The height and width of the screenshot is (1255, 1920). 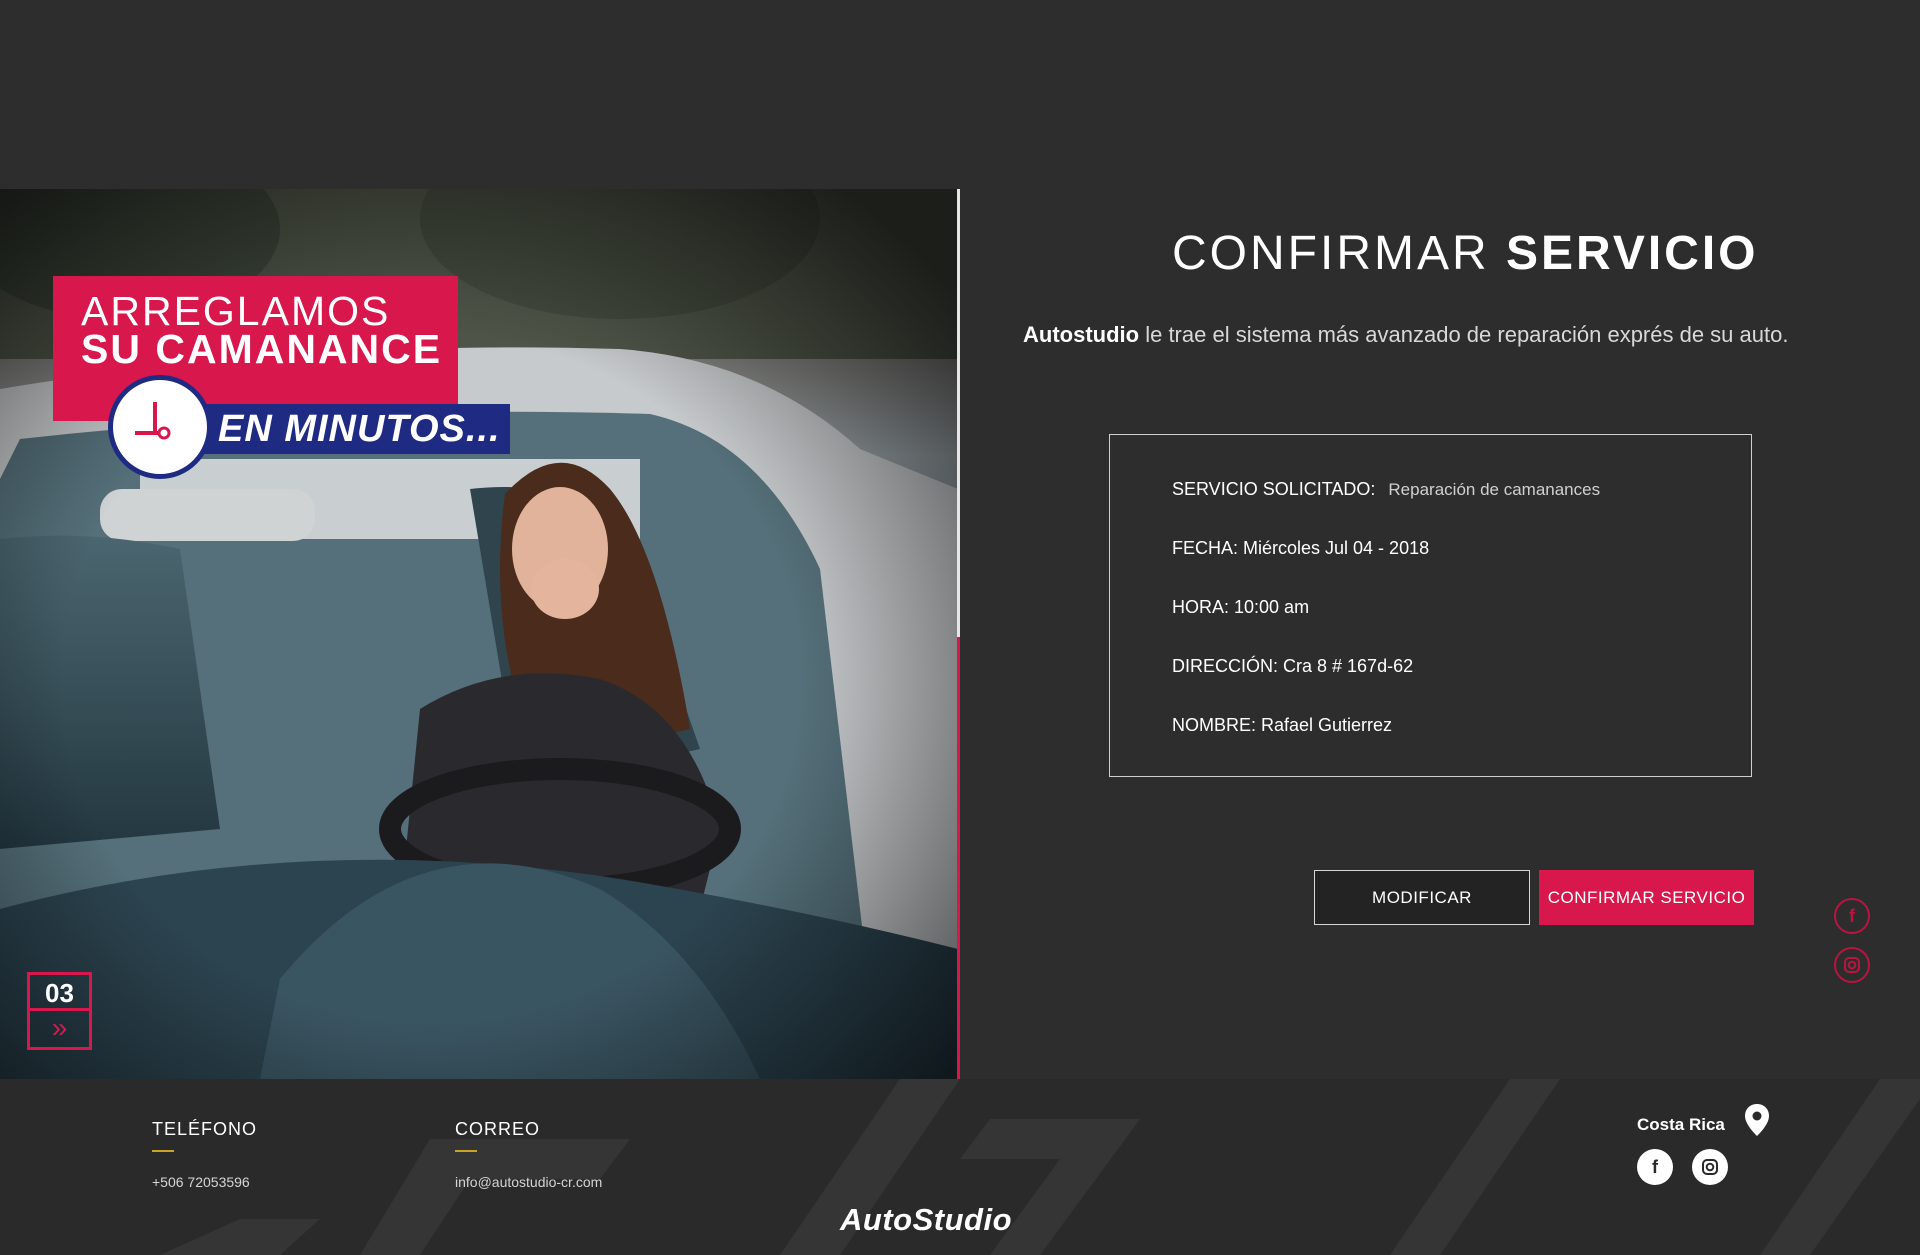 What do you see at coordinates (160, 427) in the screenshot?
I see `clock-icon` at bounding box center [160, 427].